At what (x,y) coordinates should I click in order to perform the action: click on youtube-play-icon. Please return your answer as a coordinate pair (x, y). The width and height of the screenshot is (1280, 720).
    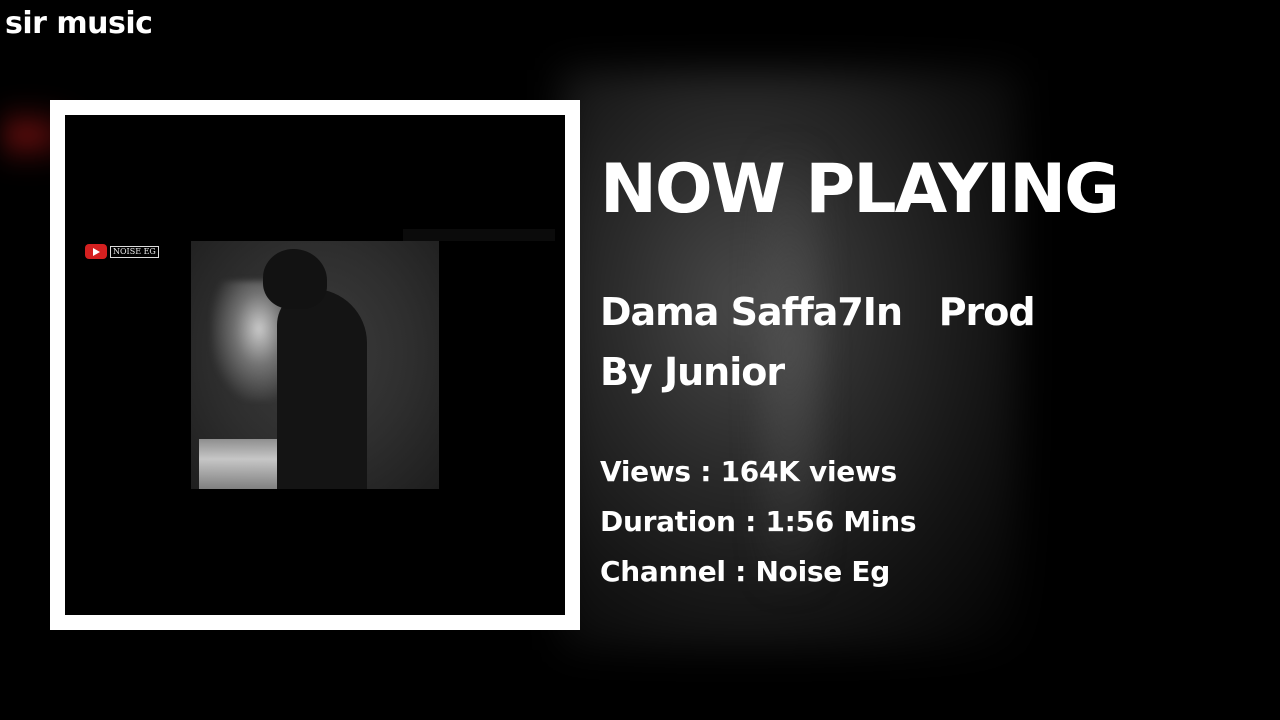
    Looking at the image, I should click on (96, 251).